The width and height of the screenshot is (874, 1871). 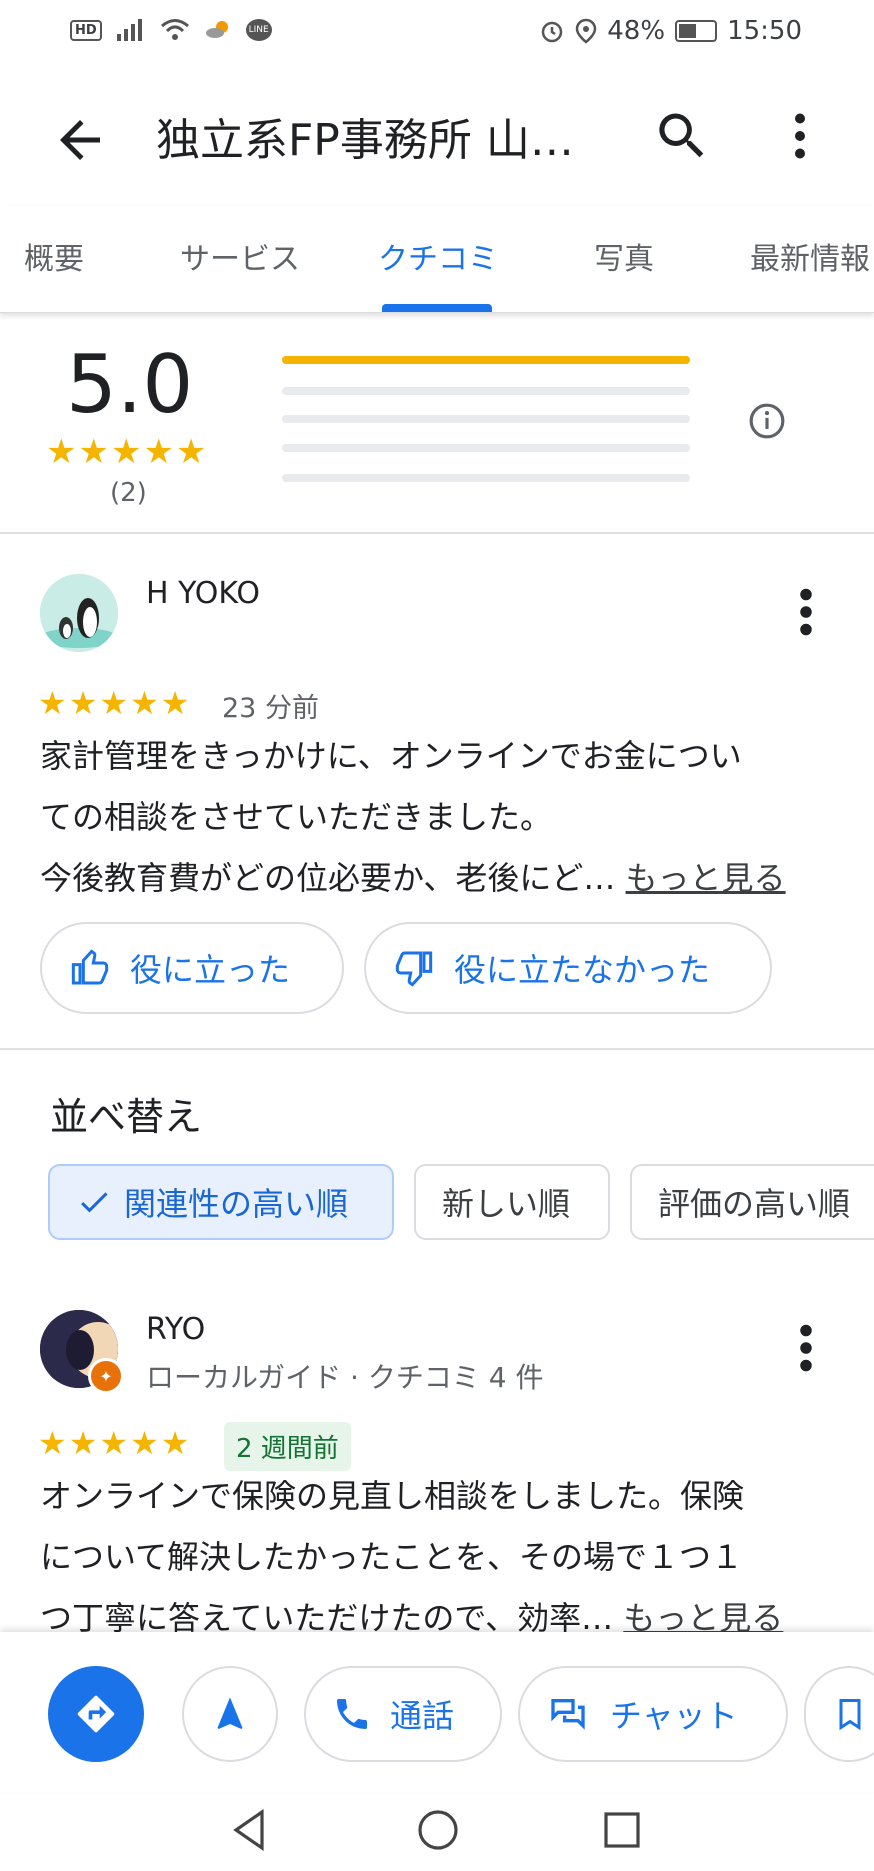 What do you see at coordinates (552, 32) in the screenshot?
I see `alarm-icon` at bounding box center [552, 32].